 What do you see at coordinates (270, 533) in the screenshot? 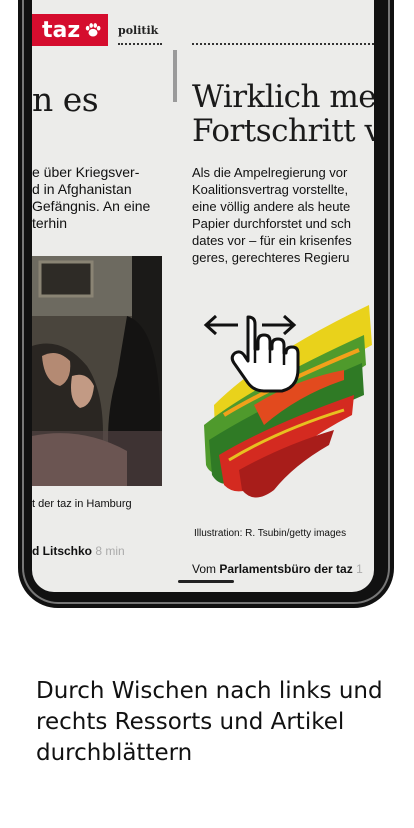
I see `illustration-caption: Illustration: R. Tsubin/getty images` at bounding box center [270, 533].